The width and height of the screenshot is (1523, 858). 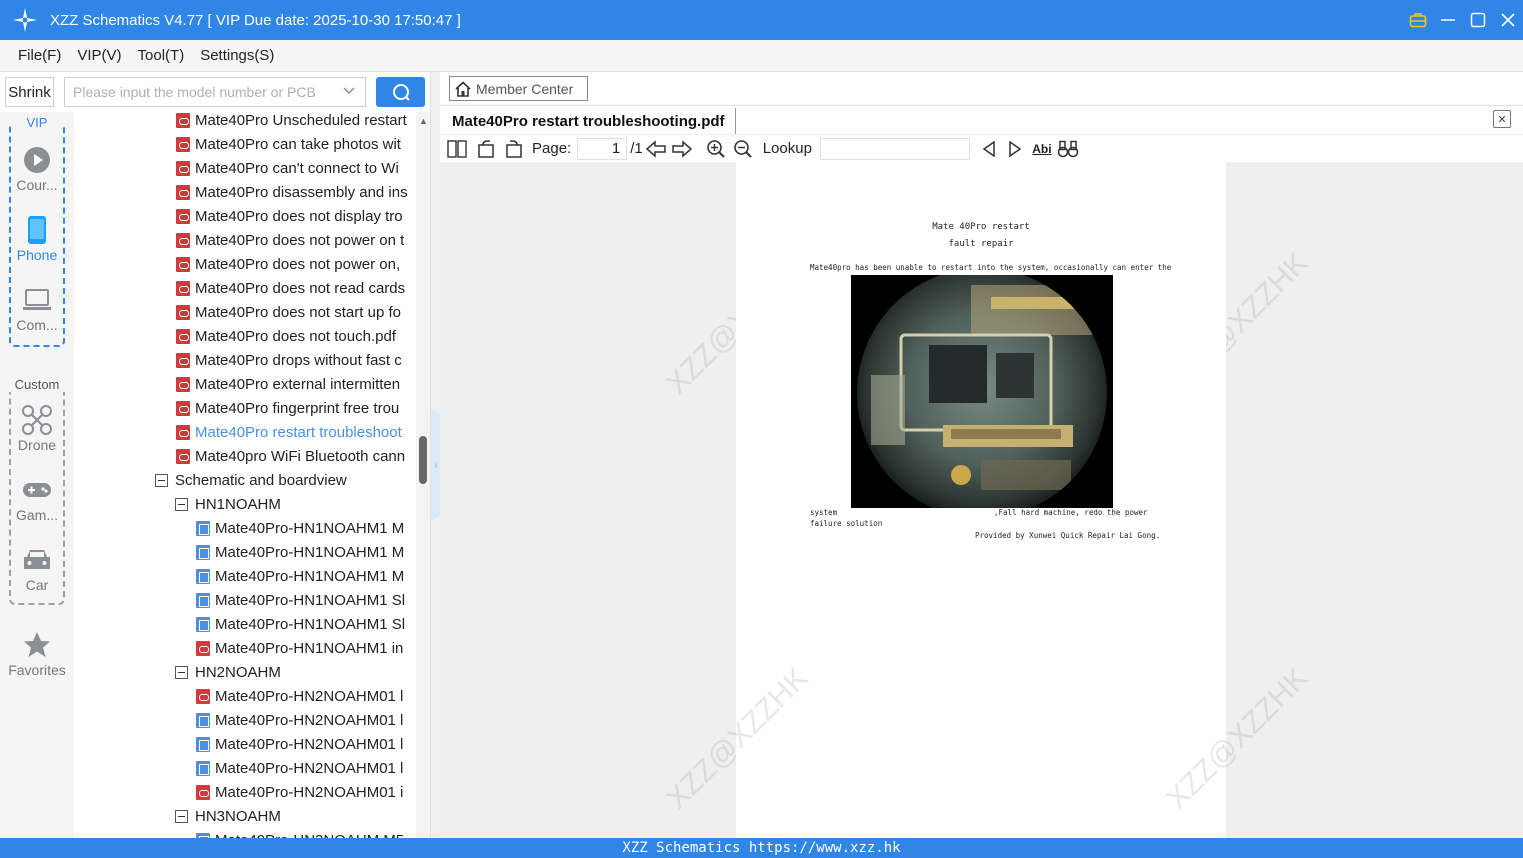 What do you see at coordinates (301, 192) in the screenshot?
I see `tree-item-label: Mate40Pro disassembly and ins` at bounding box center [301, 192].